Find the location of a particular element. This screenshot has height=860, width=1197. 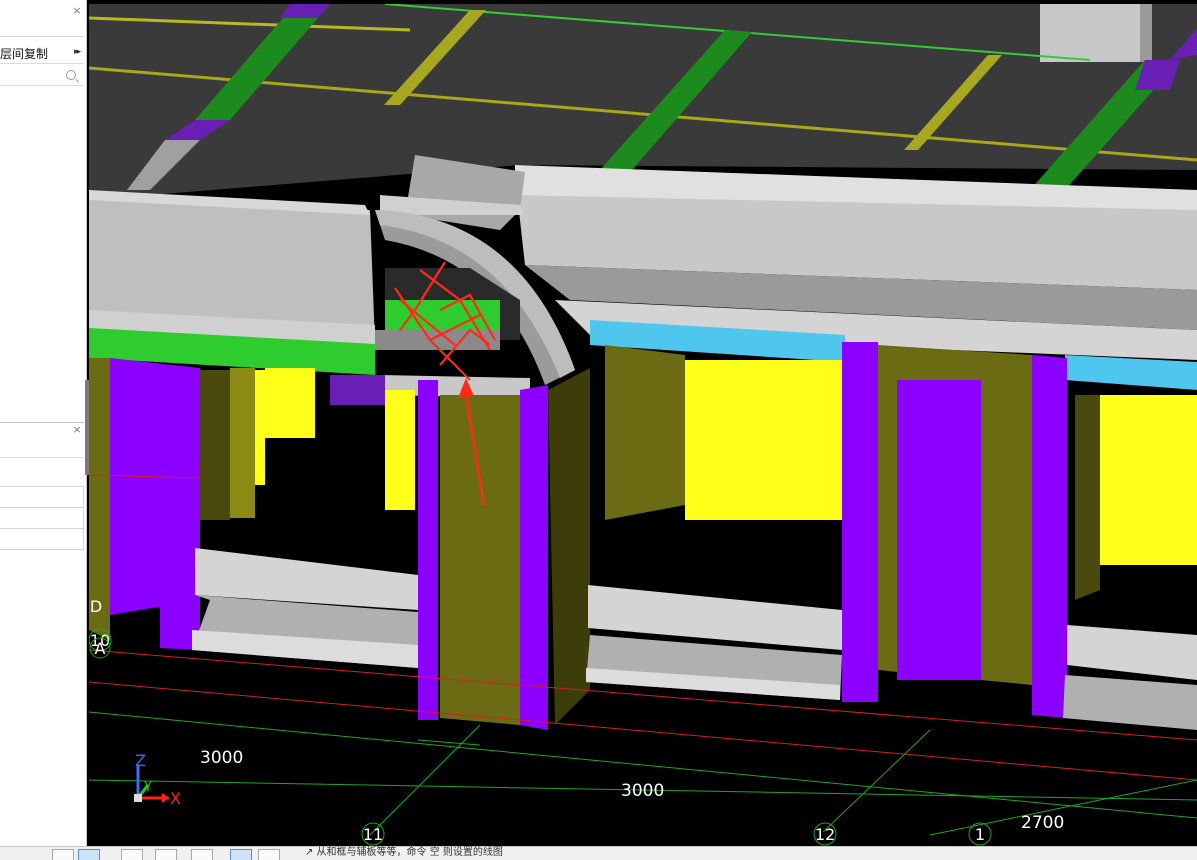

panel-close-icon: × is located at coordinates (77, 10).